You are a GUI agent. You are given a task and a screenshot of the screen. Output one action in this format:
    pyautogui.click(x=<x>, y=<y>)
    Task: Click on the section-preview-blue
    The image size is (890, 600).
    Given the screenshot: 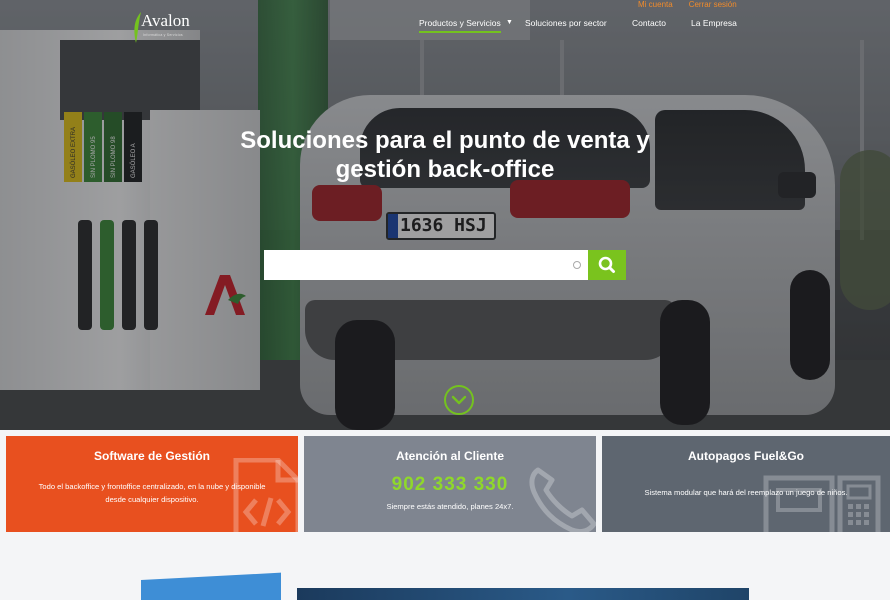 What is the action you would take?
    pyautogui.click(x=211, y=586)
    